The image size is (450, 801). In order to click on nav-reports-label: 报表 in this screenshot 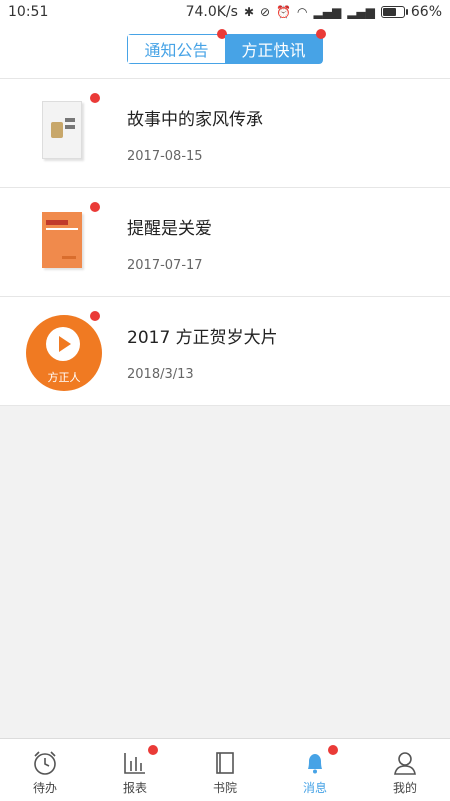, I will do `click(134, 788)`.